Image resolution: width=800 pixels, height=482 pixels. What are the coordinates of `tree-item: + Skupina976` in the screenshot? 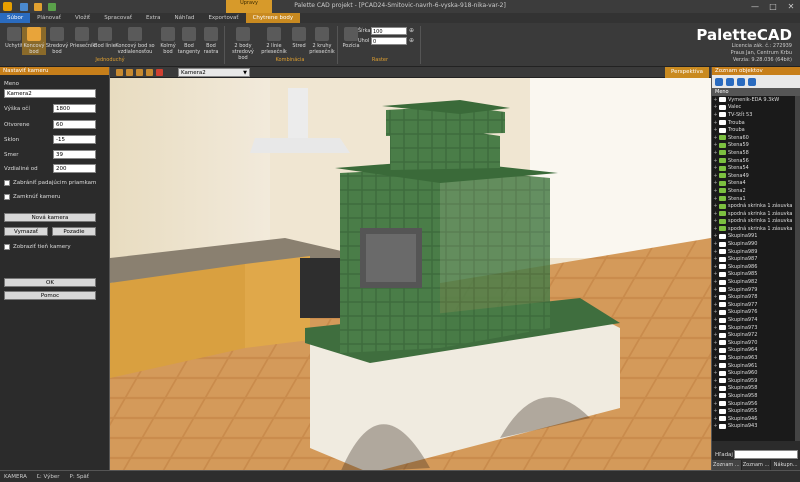 It's located at (756, 313).